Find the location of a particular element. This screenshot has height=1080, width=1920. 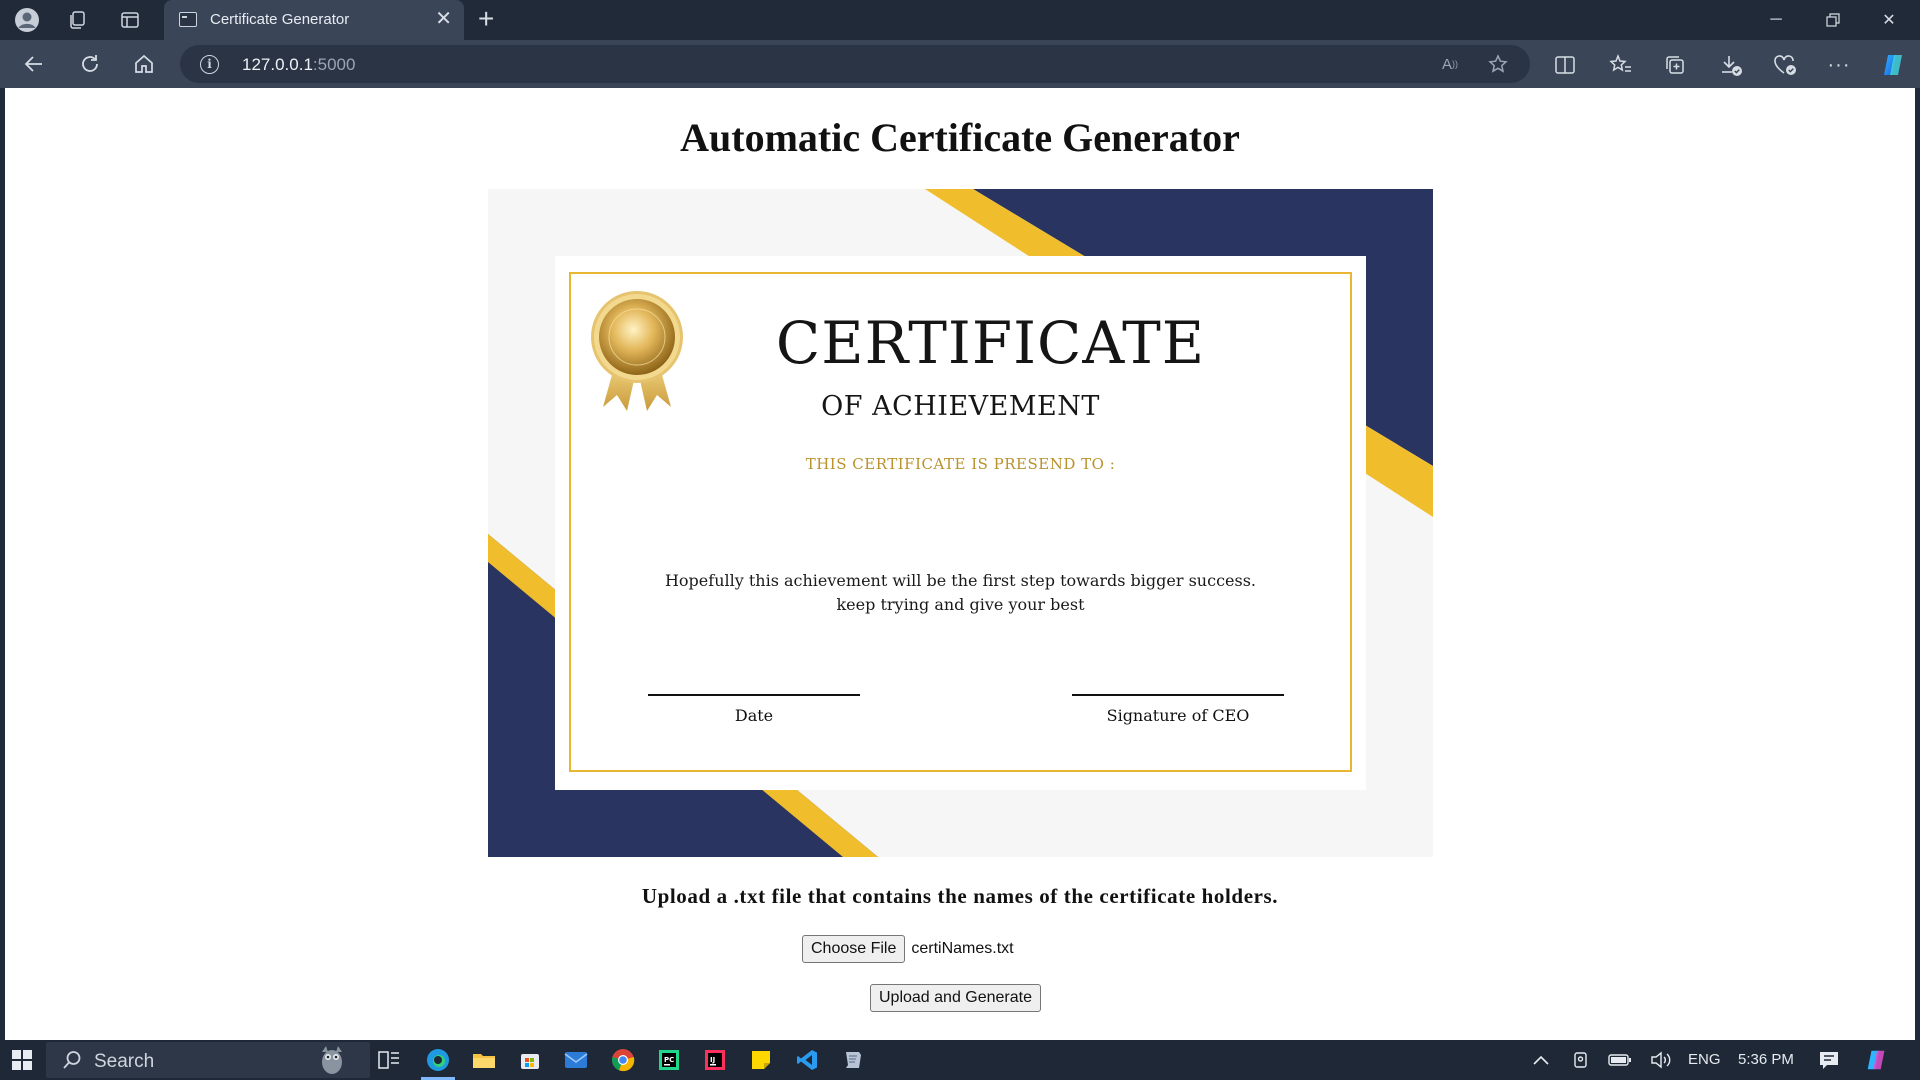

upload-and-generate-button: Upload and Generate is located at coordinates (955, 998).